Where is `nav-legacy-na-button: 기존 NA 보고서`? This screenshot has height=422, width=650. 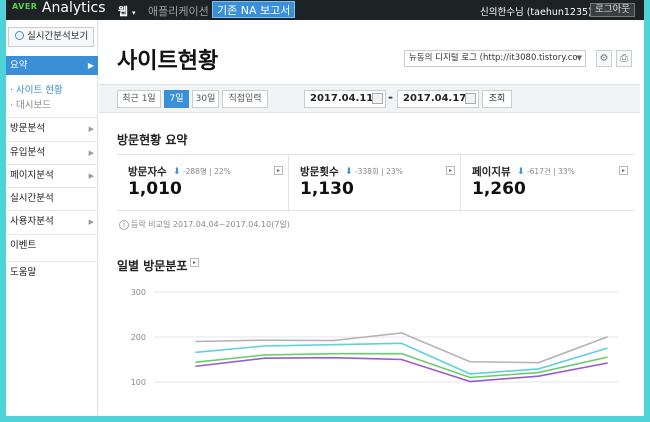 nav-legacy-na-button: 기존 NA 보고서 is located at coordinates (254, 9).